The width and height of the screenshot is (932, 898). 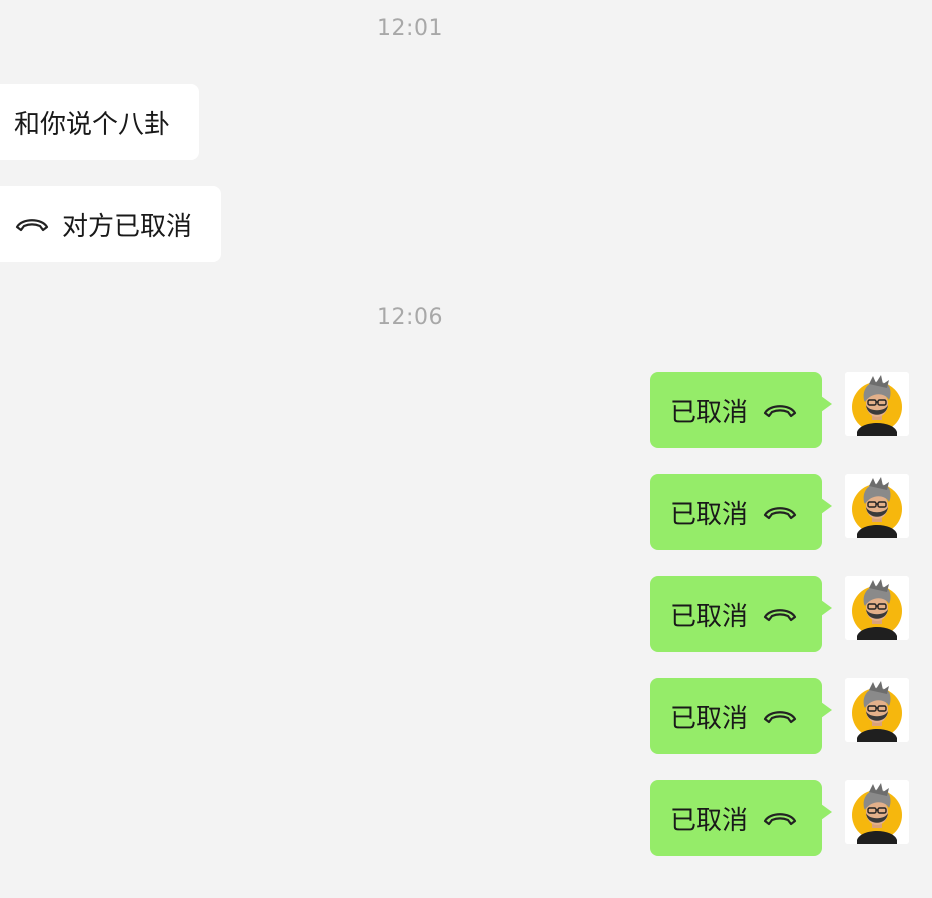 What do you see at coordinates (92, 124) in the screenshot?
I see `message-text: 和你说个八卦` at bounding box center [92, 124].